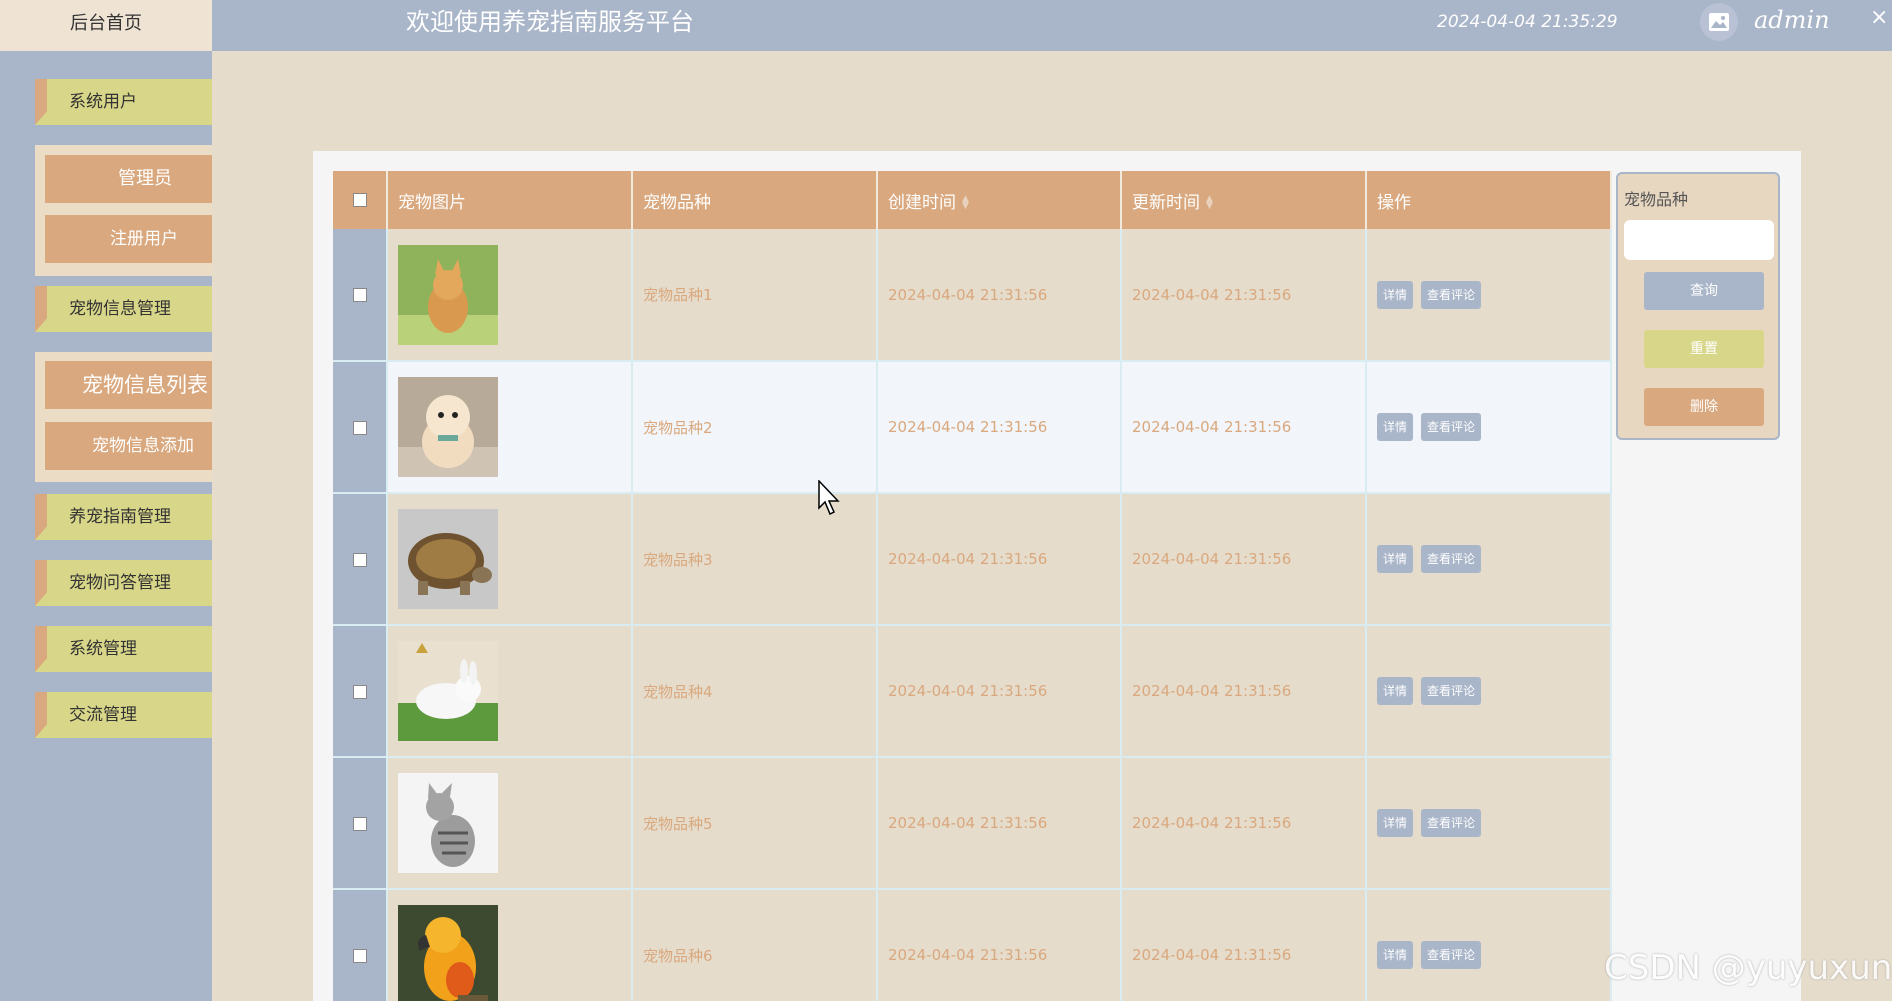 Image resolution: width=1892 pixels, height=1001 pixels. I want to click on sidebar-item-pet-list: 宠物信息列表, so click(128, 385).